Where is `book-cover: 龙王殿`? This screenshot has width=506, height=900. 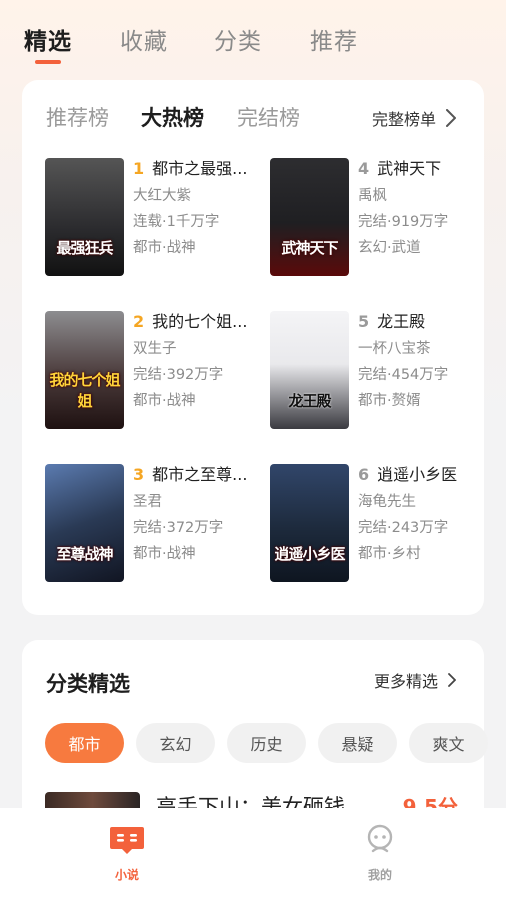 book-cover: 龙王殿 is located at coordinates (309, 370).